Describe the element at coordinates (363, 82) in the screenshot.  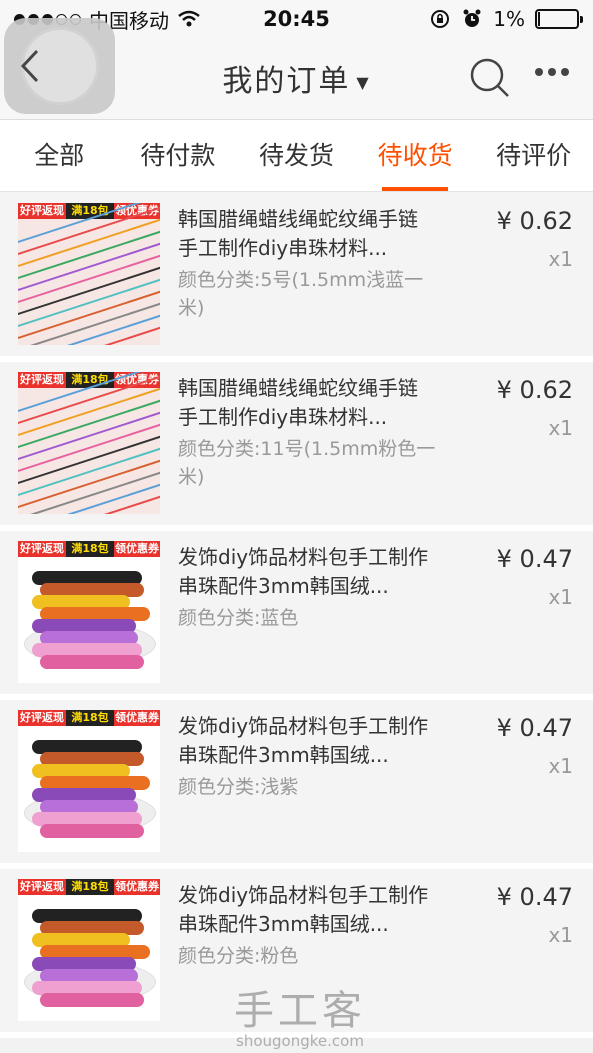
I see `caret-down-icon: ▼` at that location.